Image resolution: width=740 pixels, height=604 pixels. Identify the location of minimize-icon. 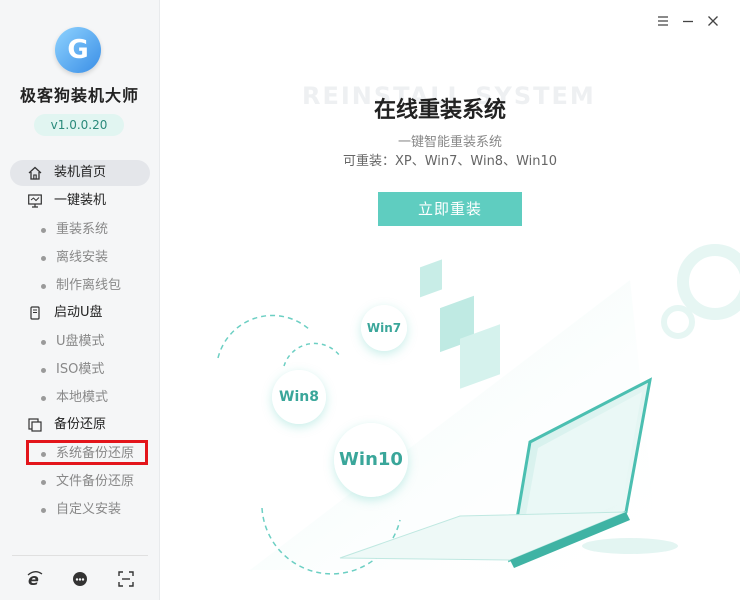
(688, 21).